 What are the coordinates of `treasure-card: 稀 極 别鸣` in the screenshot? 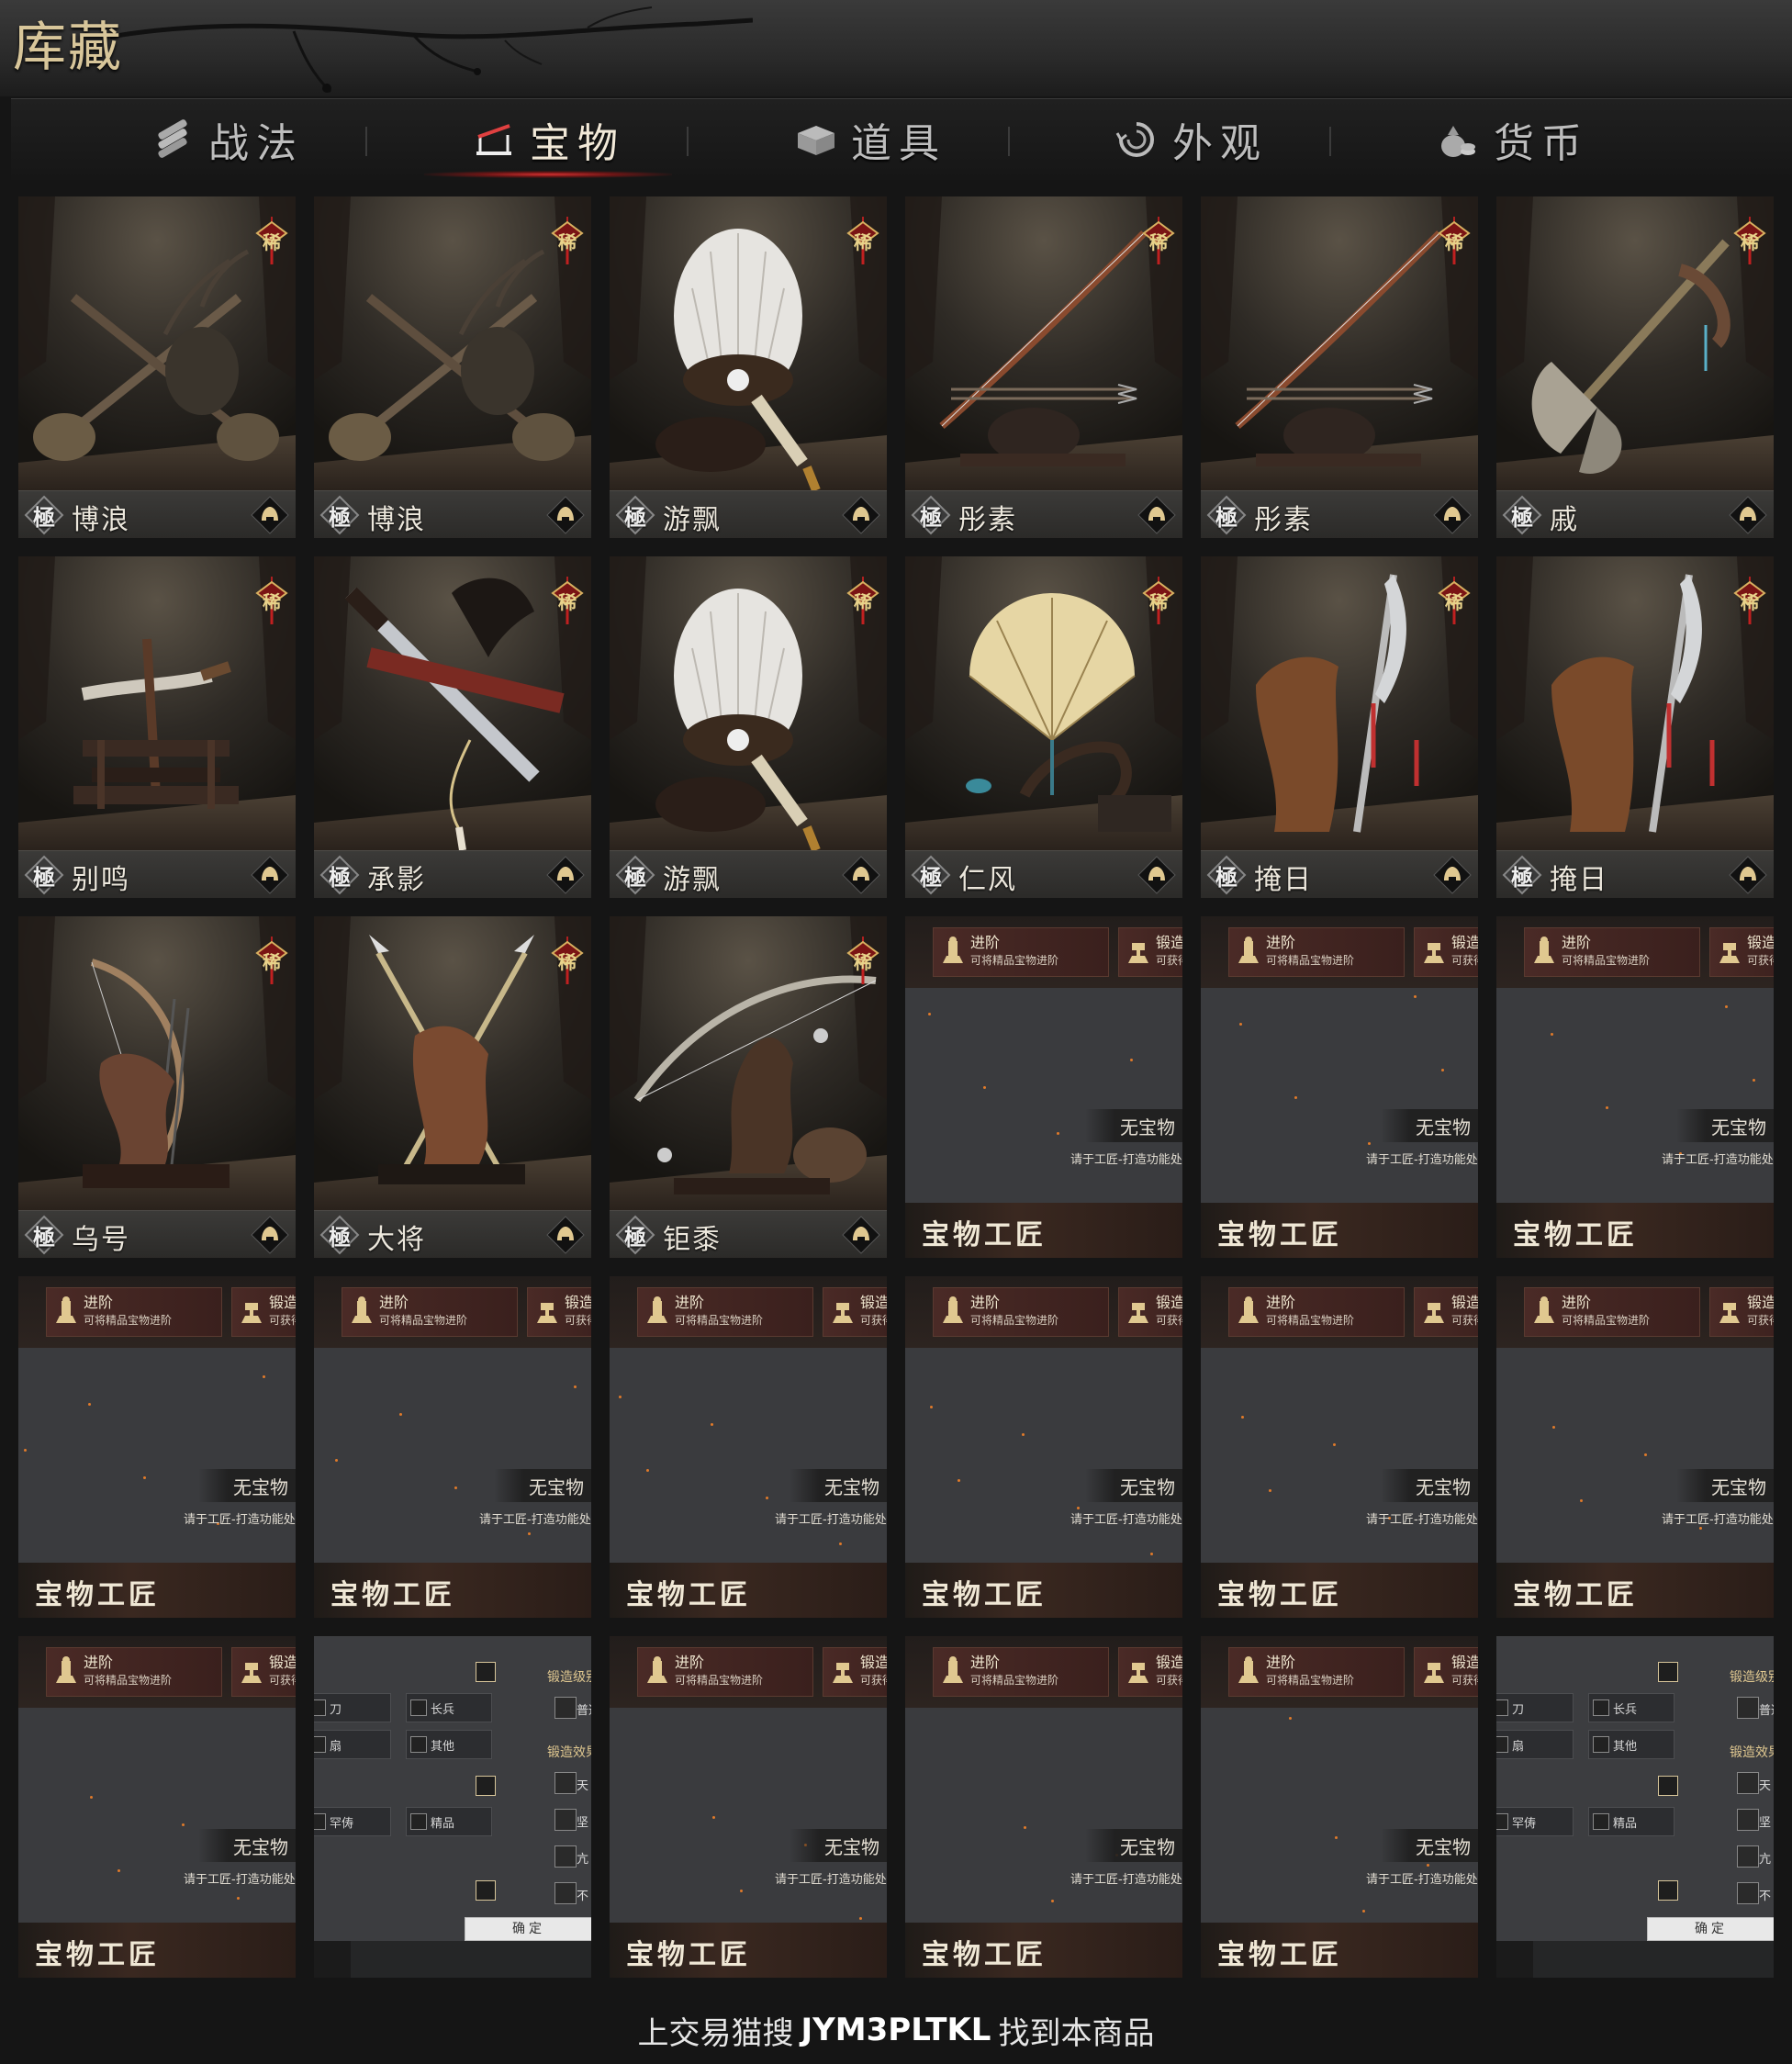 It's located at (157, 727).